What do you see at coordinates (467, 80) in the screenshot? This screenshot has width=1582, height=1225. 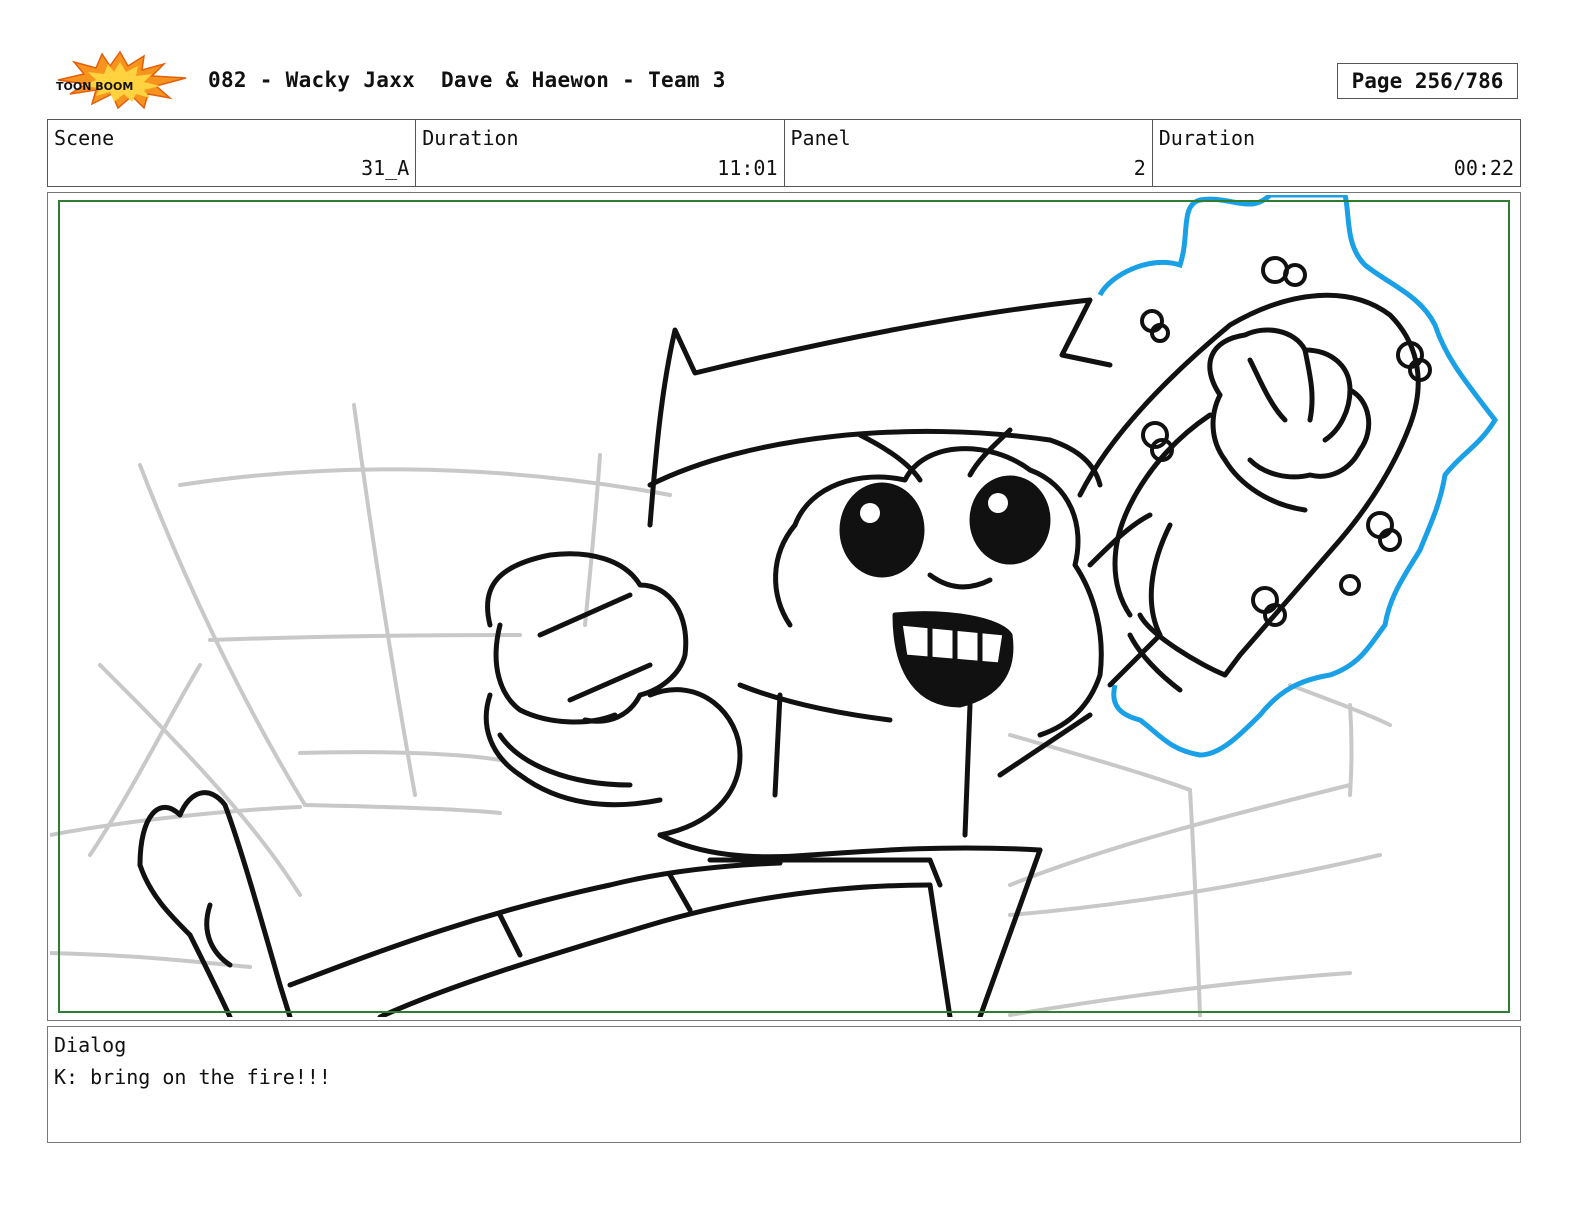 I see `document-title: 082 - Wacky Jaxx Dave & Haewon - Team 3` at bounding box center [467, 80].